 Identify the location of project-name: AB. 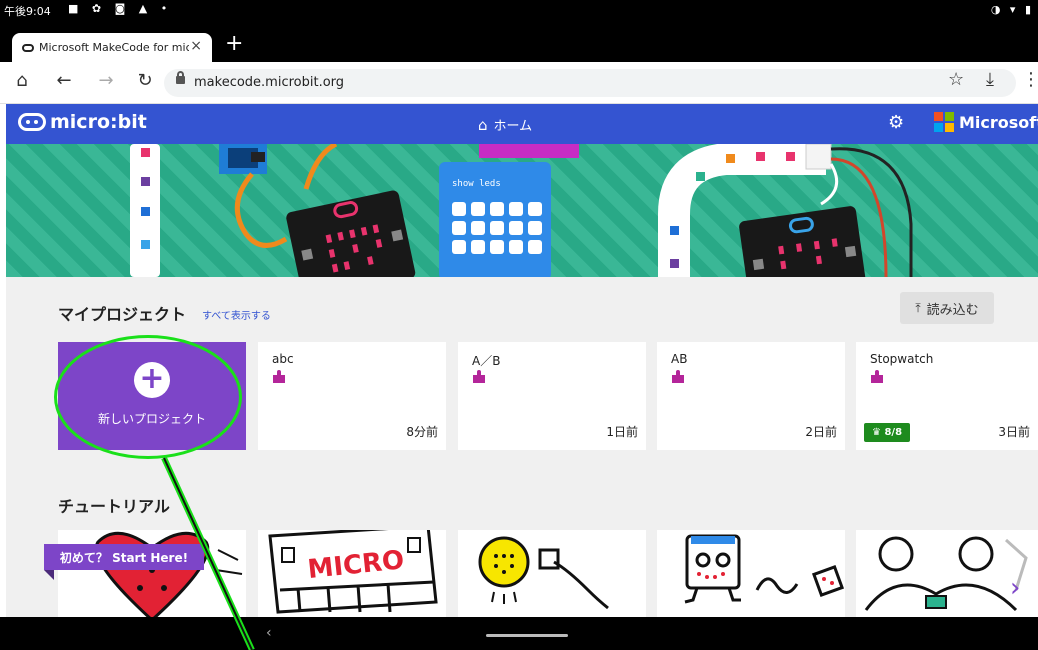
(679, 359).